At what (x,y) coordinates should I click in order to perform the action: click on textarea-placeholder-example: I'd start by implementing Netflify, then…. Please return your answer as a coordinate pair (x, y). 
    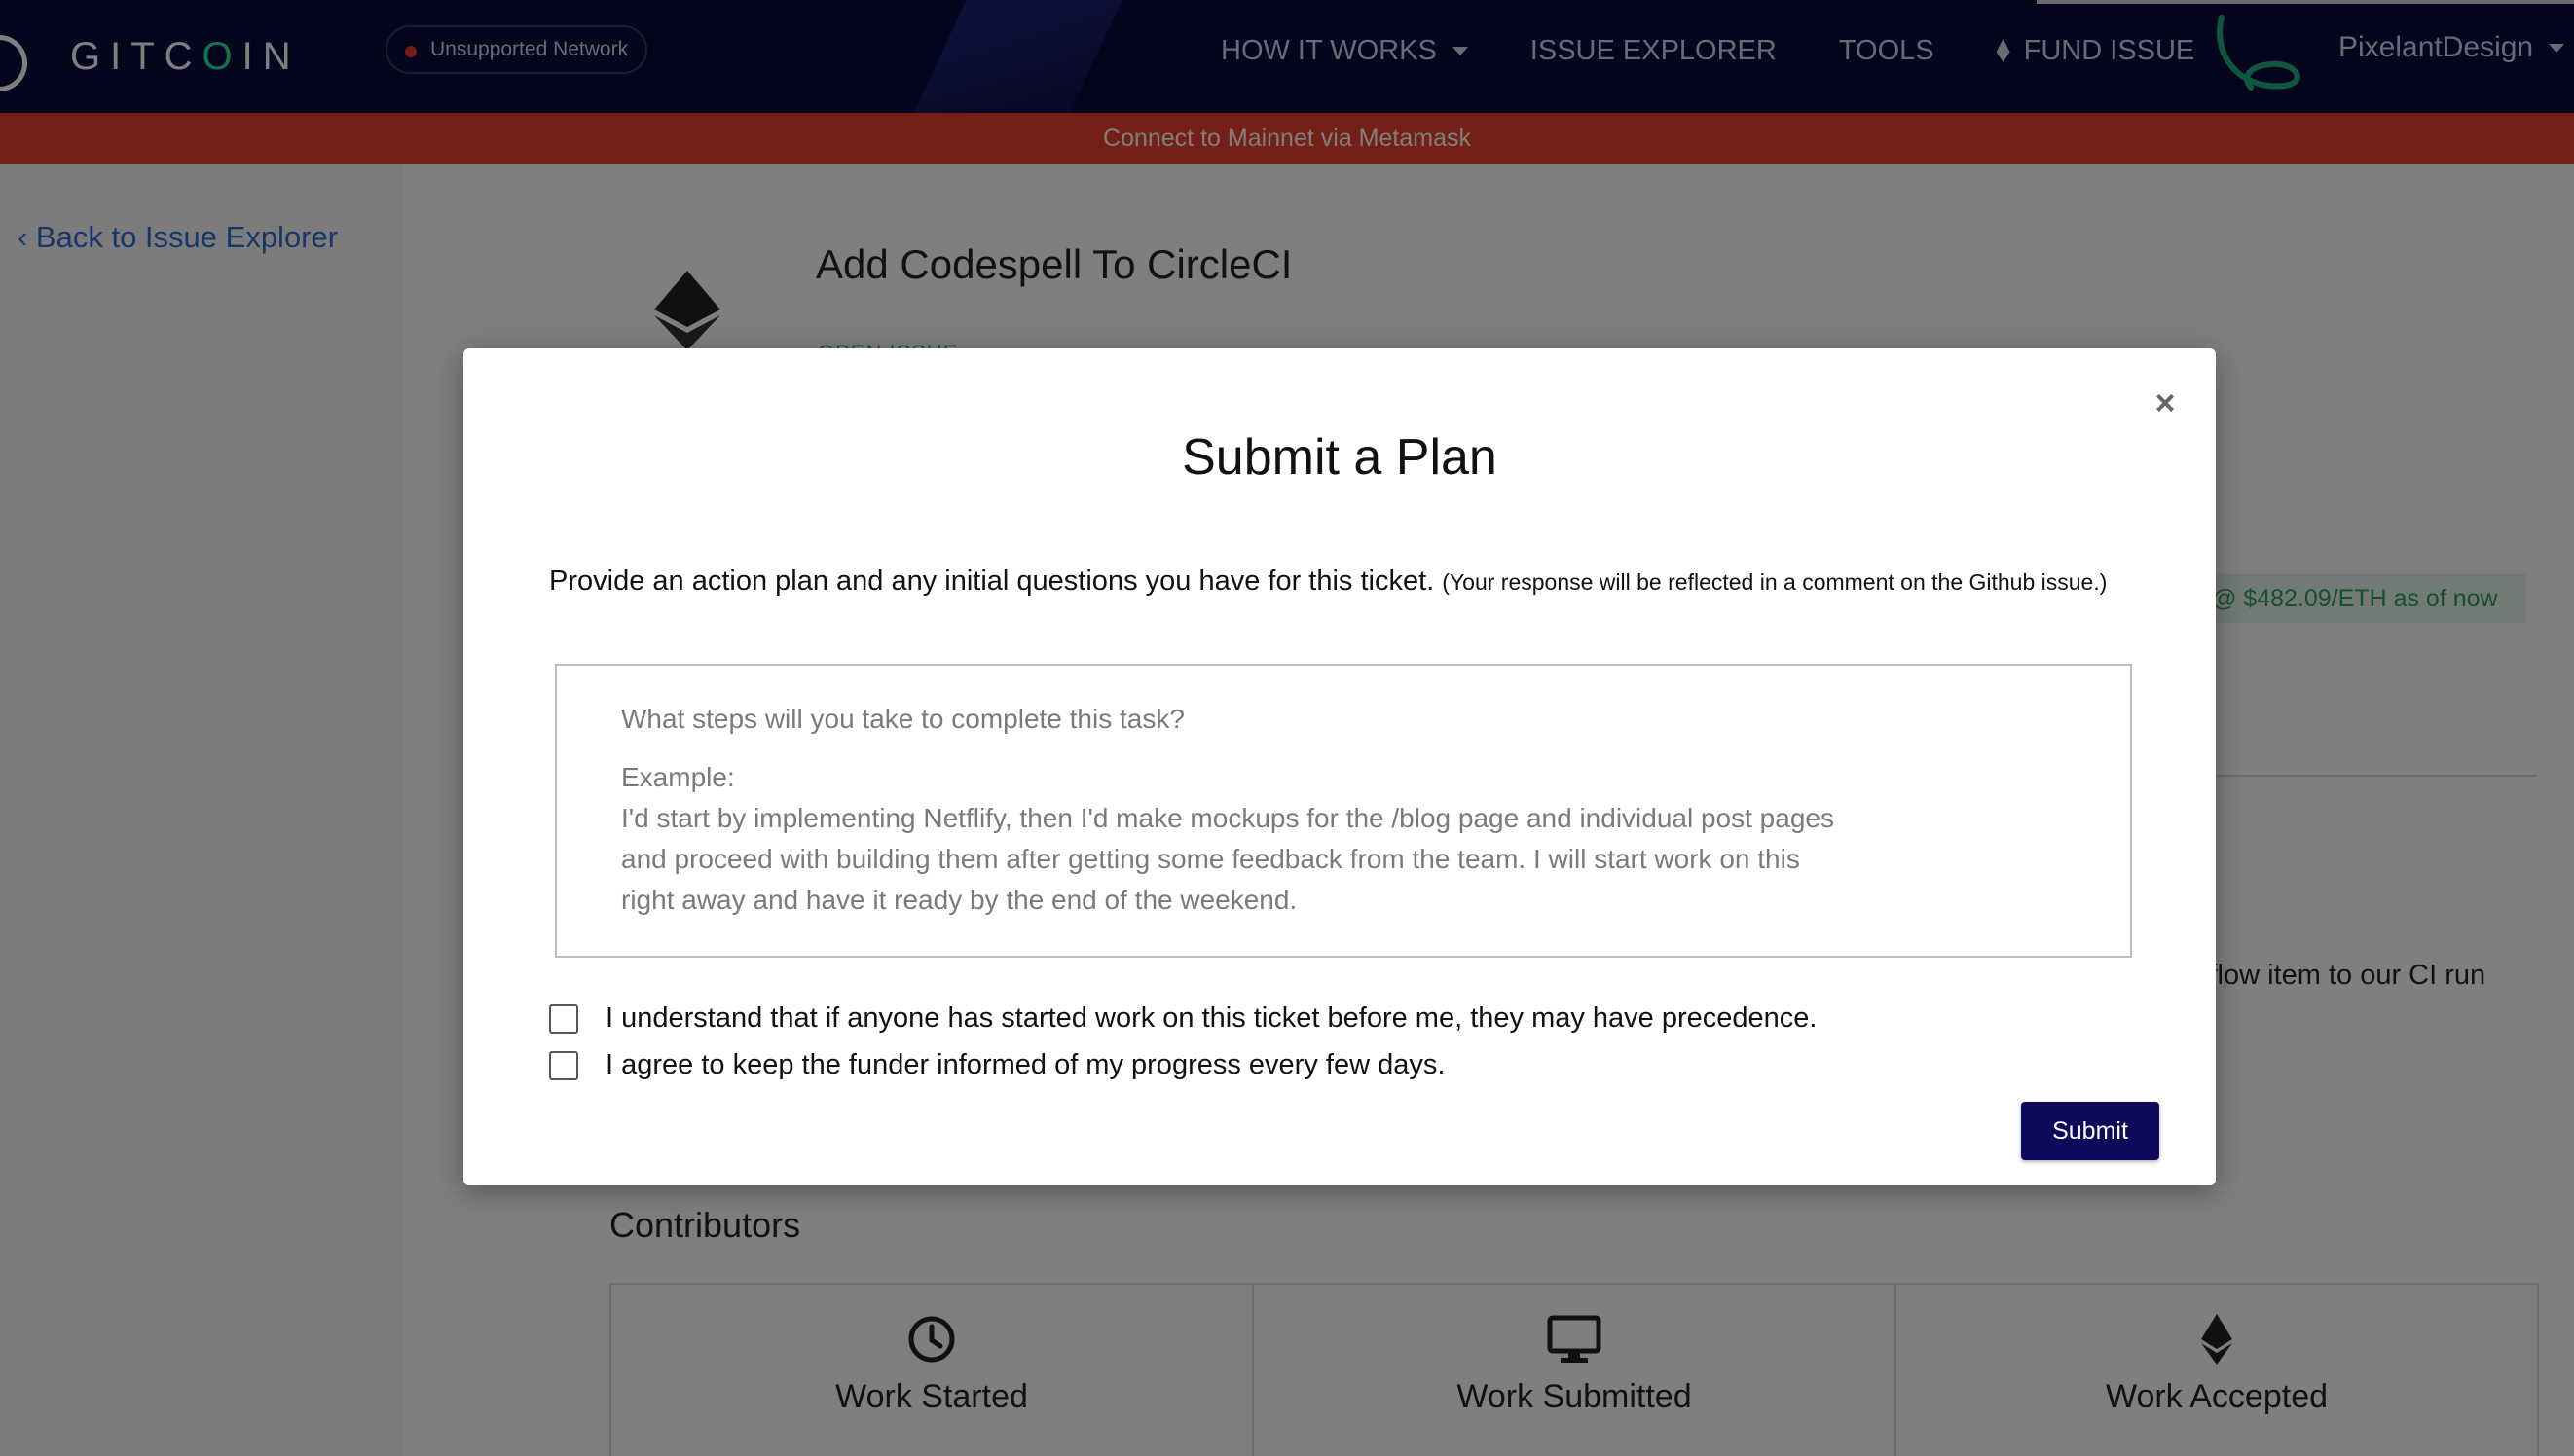
    Looking at the image, I should click on (1227, 859).